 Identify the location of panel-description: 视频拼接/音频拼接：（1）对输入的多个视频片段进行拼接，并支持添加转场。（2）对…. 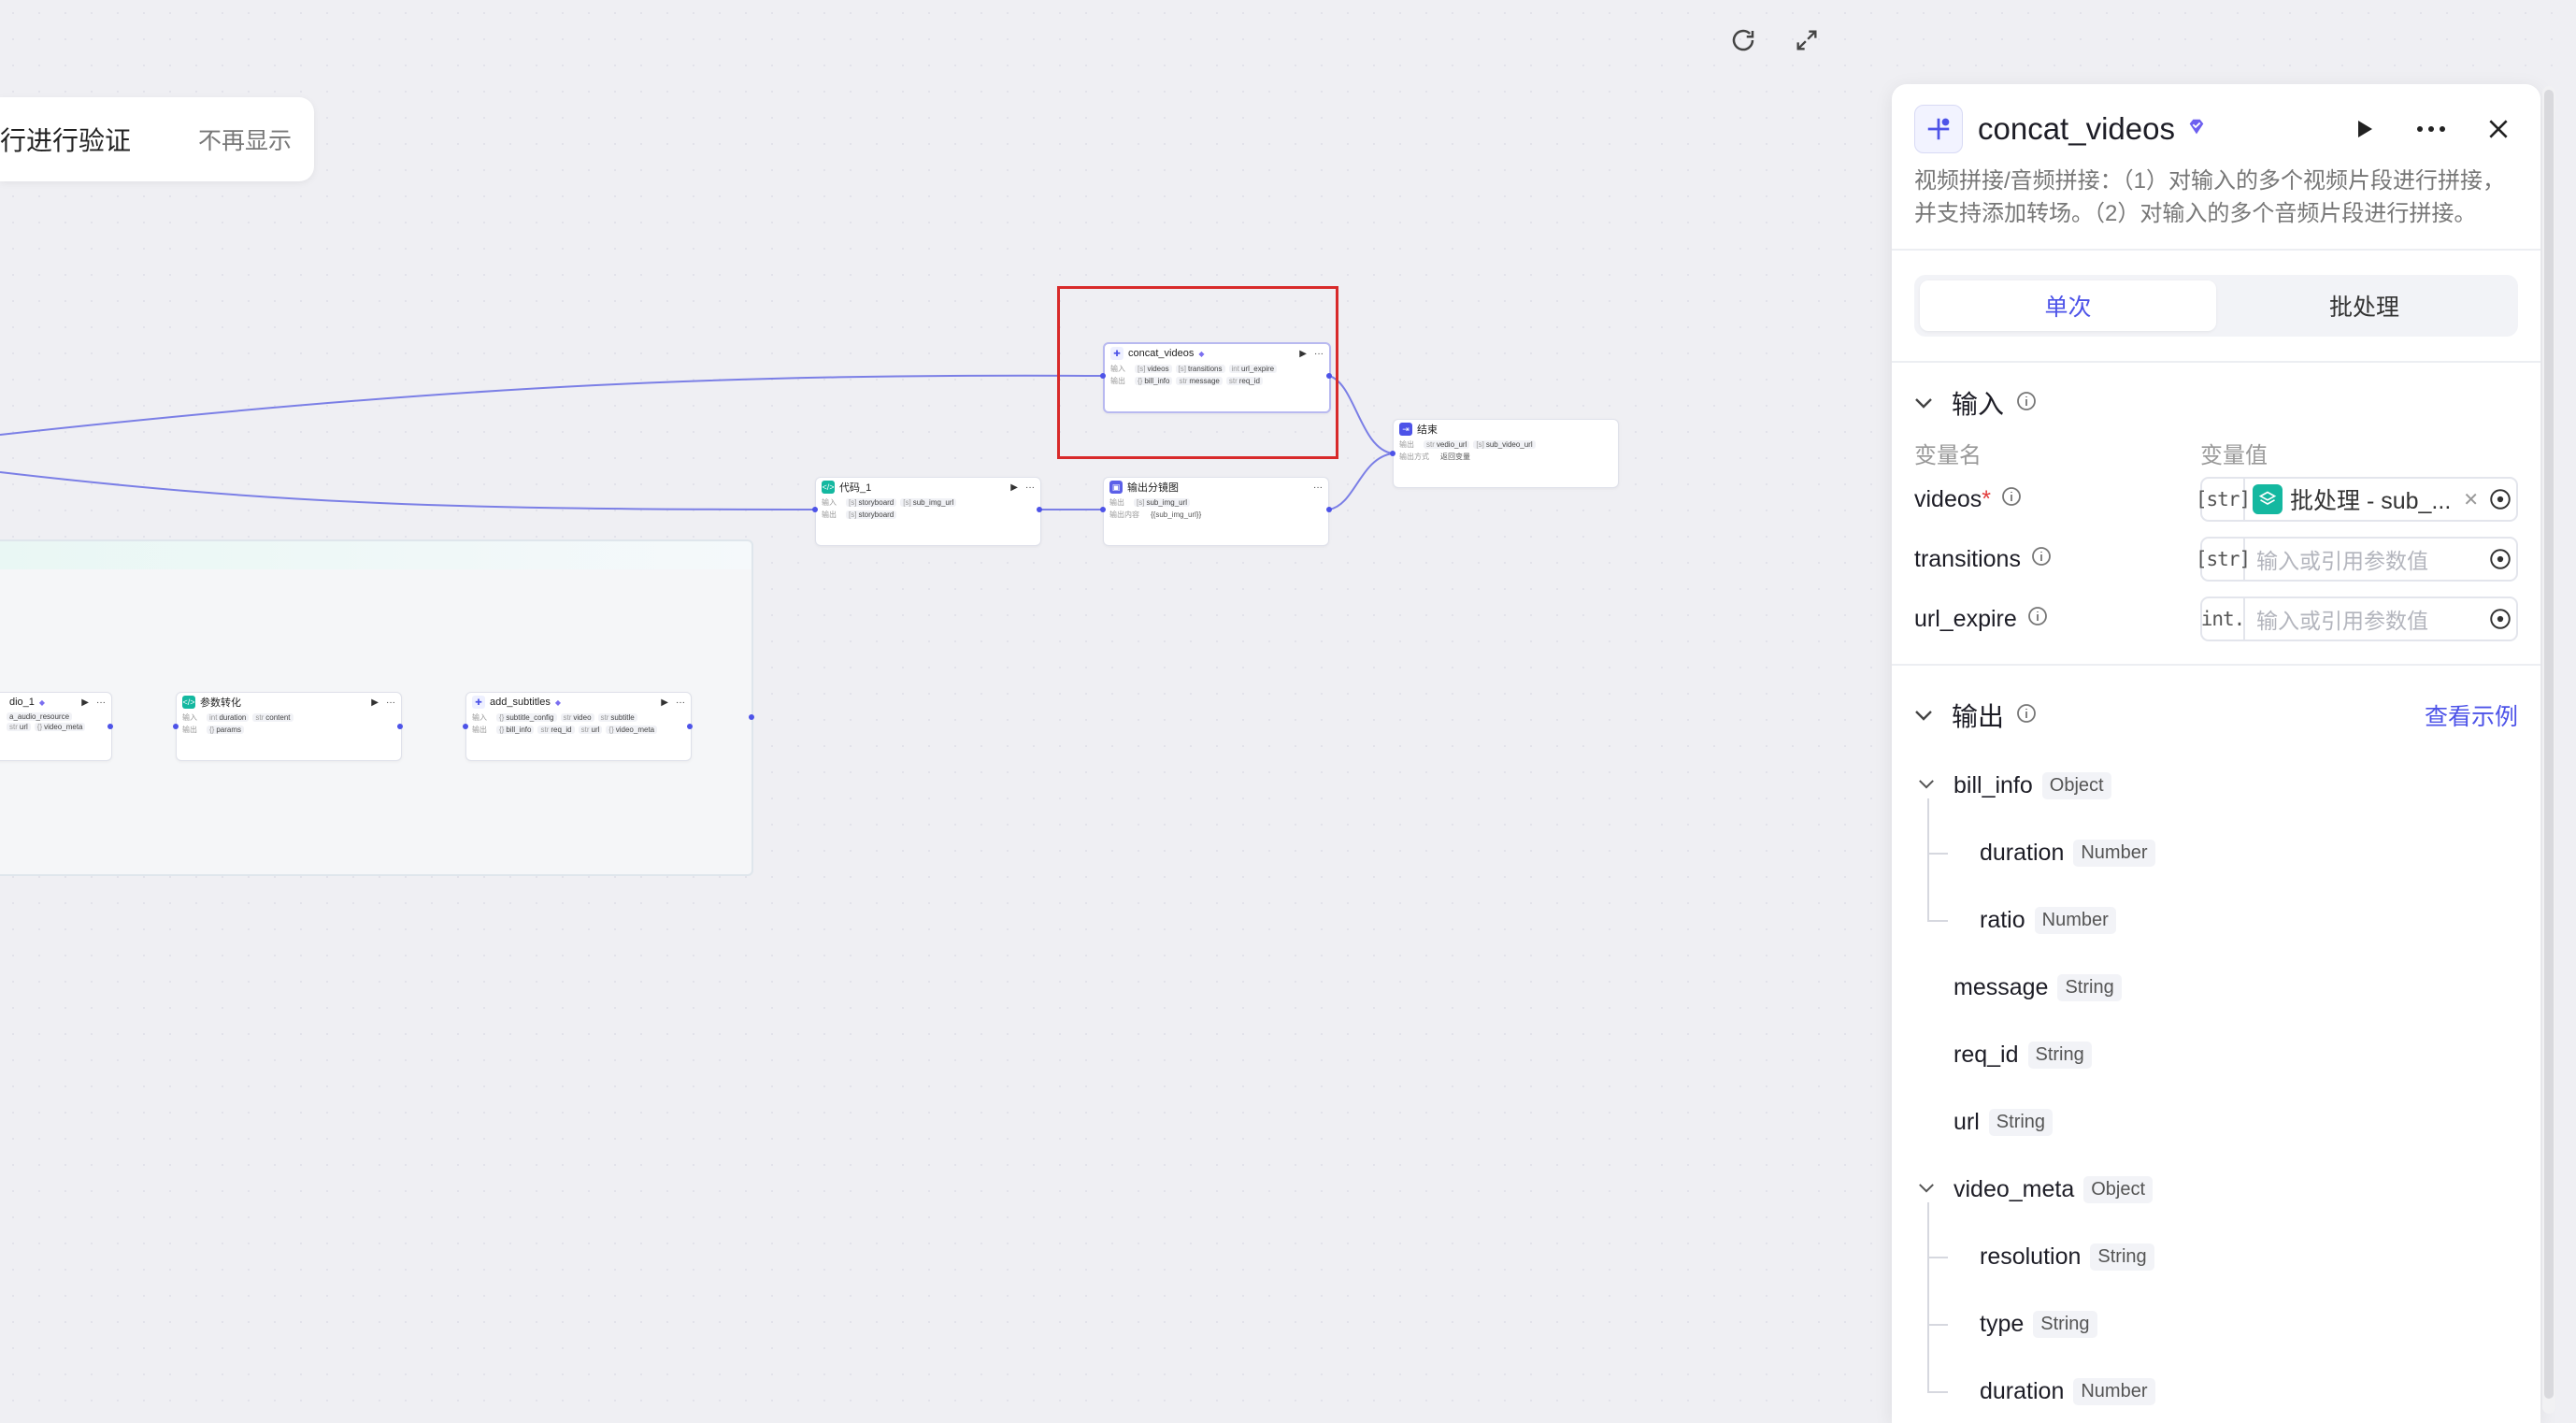
(2210, 197).